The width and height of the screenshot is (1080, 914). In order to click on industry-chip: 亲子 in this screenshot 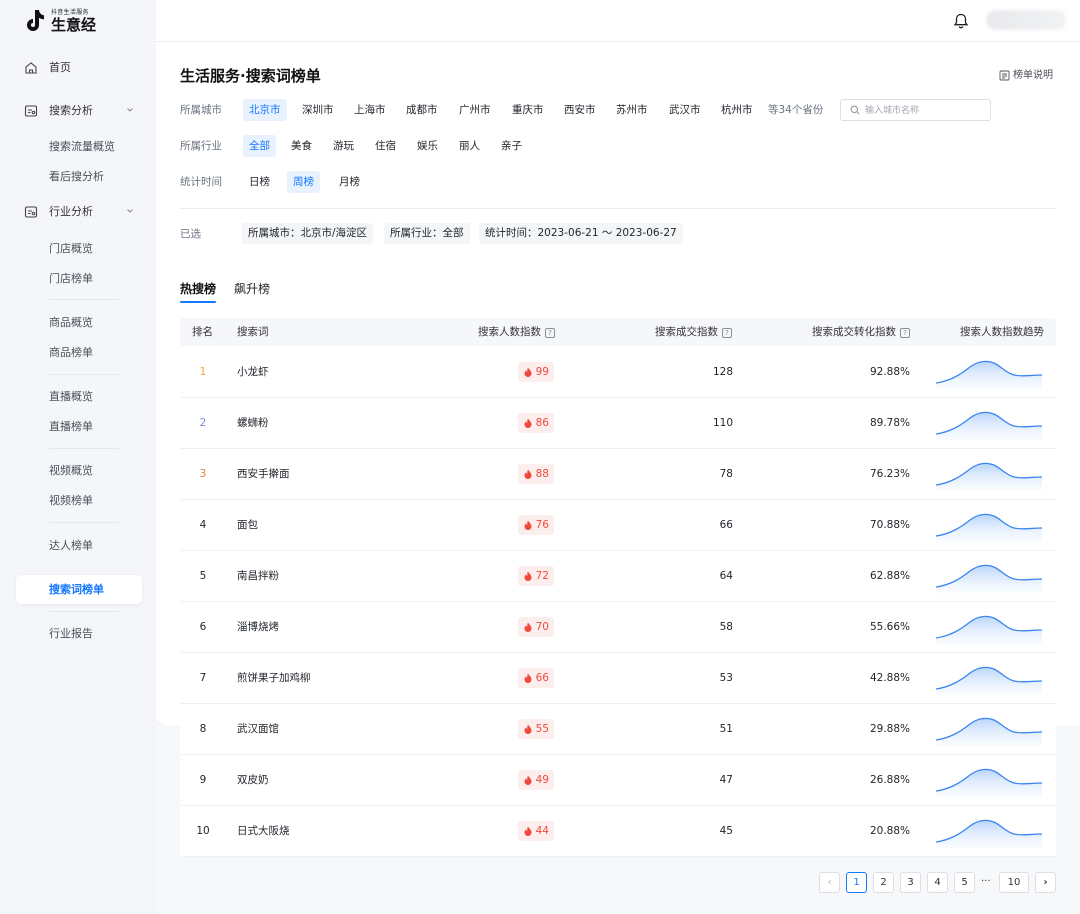, I will do `click(511, 146)`.